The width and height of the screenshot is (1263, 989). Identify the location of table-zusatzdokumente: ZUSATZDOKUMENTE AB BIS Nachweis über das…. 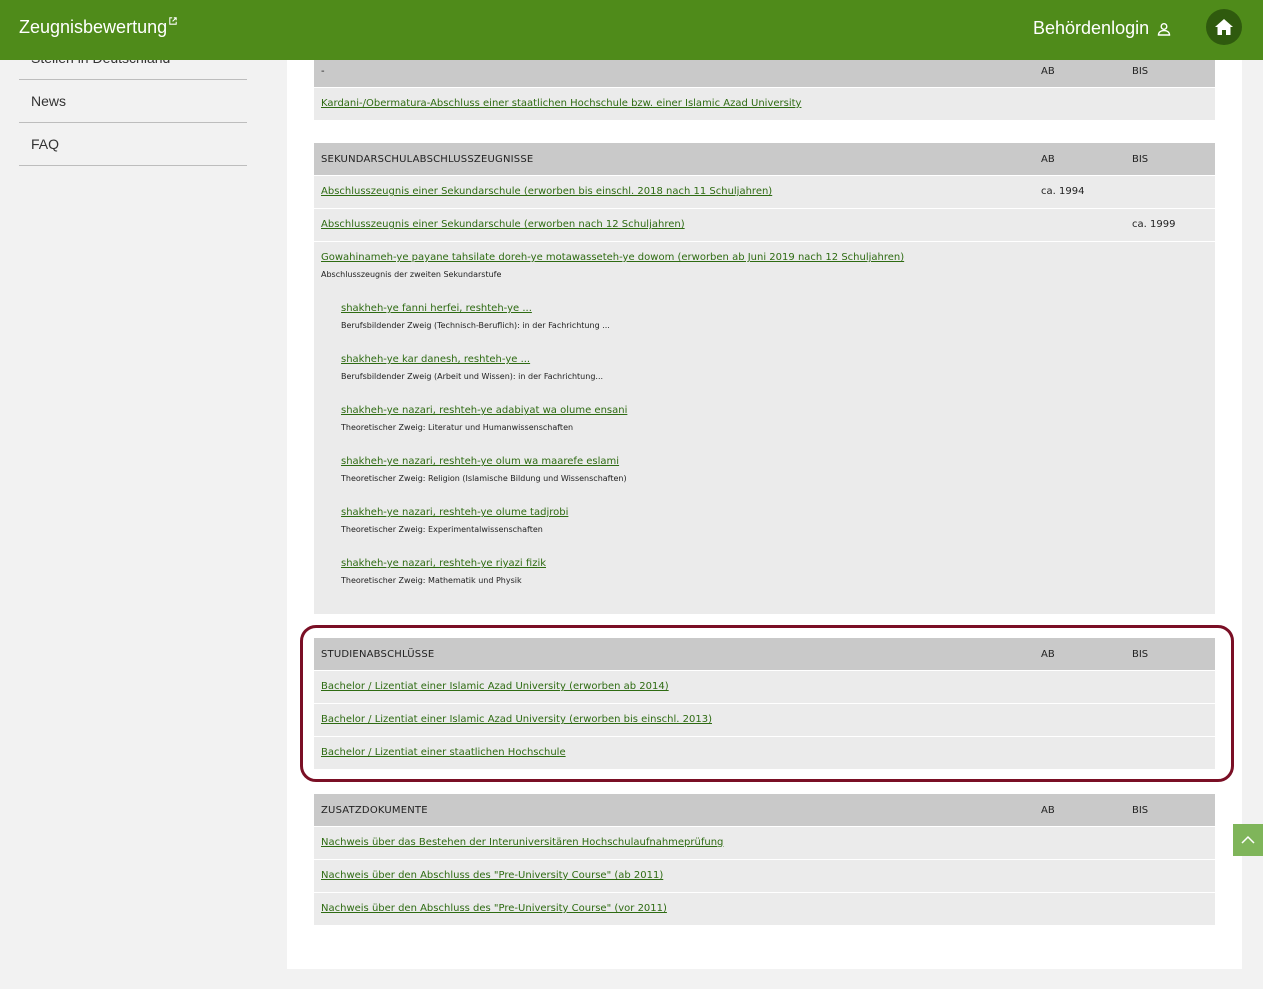
(764, 860).